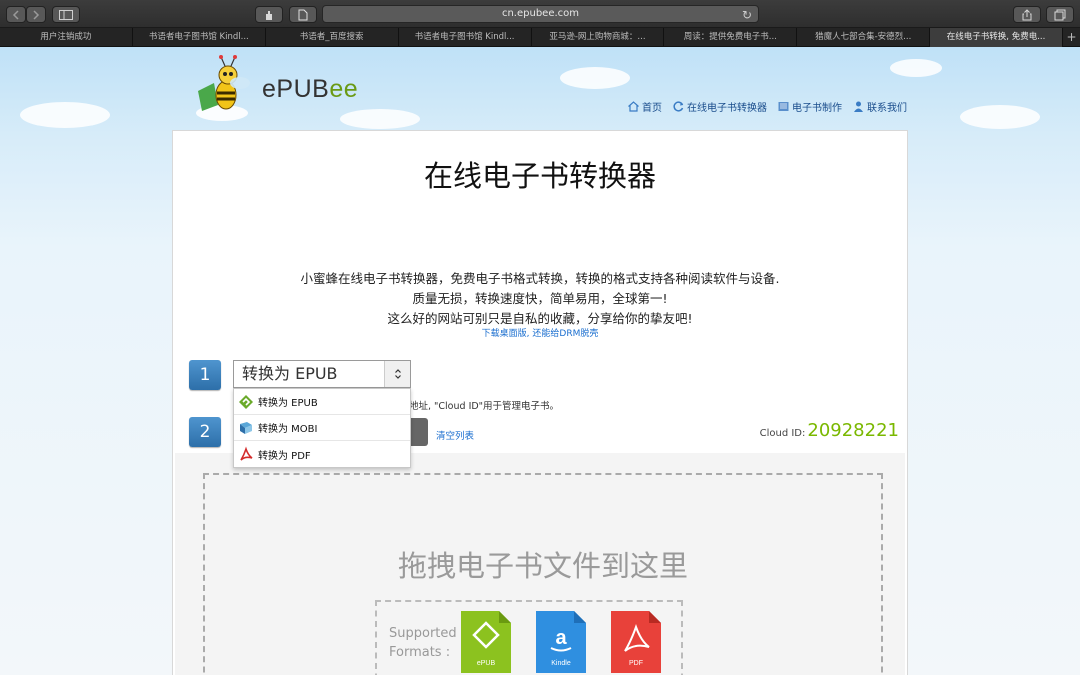 The image size is (1080, 675). I want to click on select-arrows-icon, so click(397, 374).